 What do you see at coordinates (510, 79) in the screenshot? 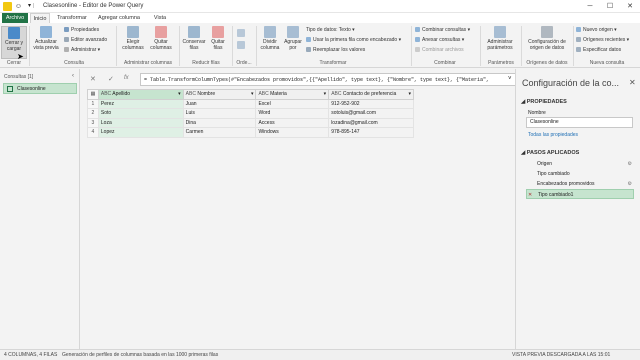
I see `expand-formula-icon: ˅` at bounding box center [510, 79].